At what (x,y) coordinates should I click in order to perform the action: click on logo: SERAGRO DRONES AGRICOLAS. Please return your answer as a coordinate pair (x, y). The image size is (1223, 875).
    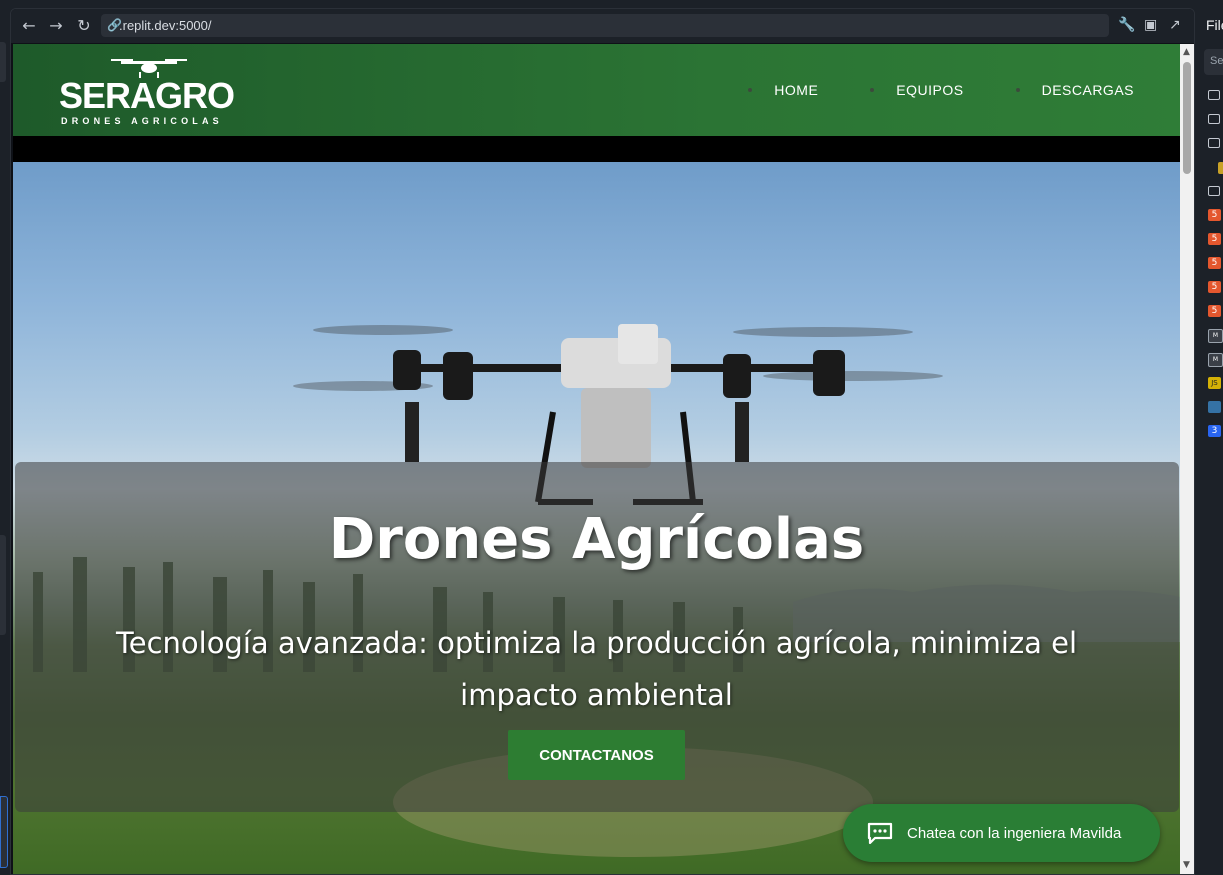
    Looking at the image, I should click on (147, 92).